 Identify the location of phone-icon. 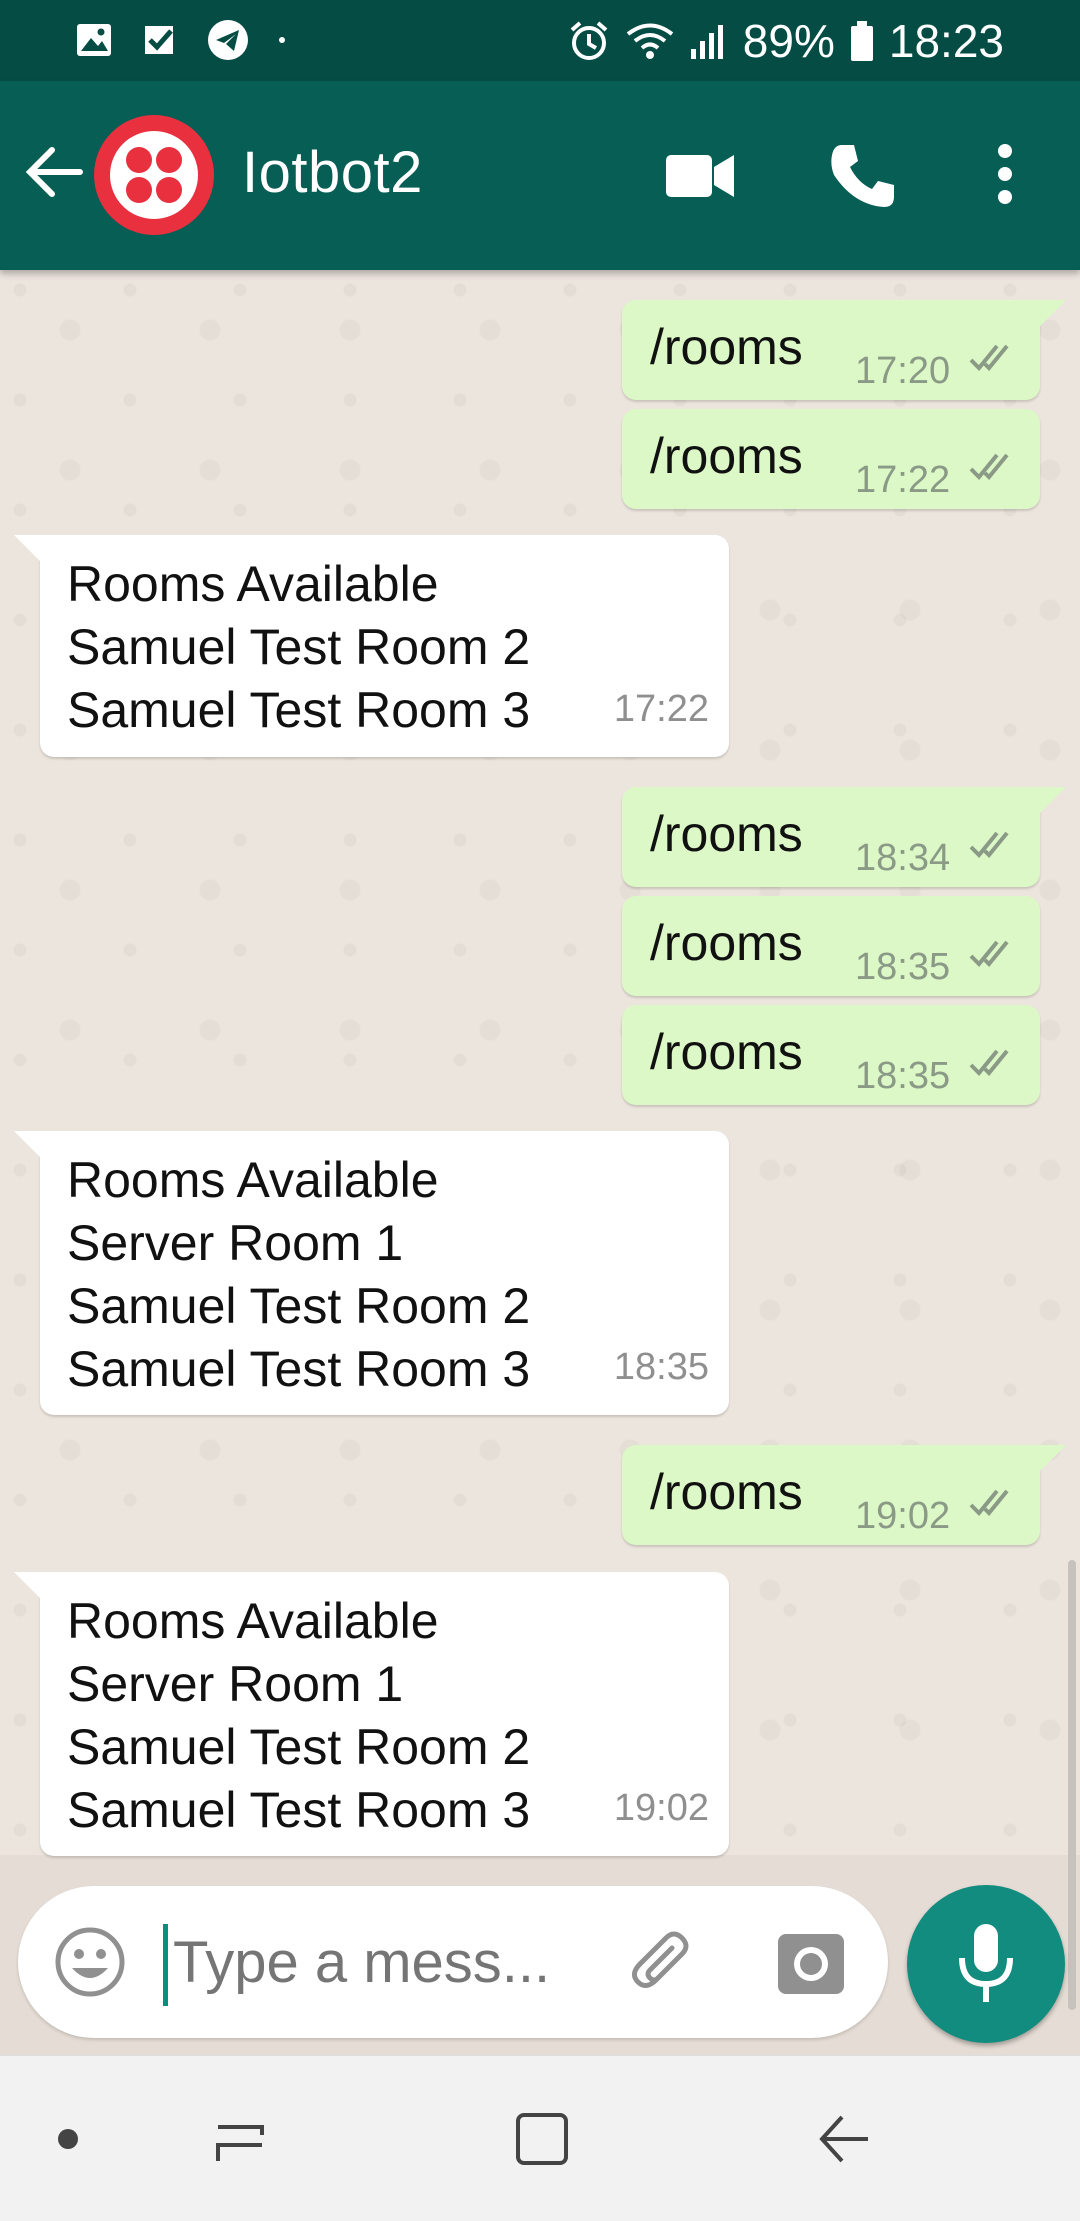
(863, 176).